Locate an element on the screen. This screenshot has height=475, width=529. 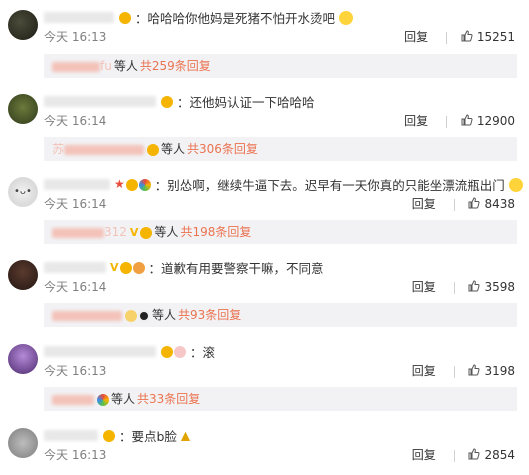
like-button: 15251 is located at coordinates (488, 37).